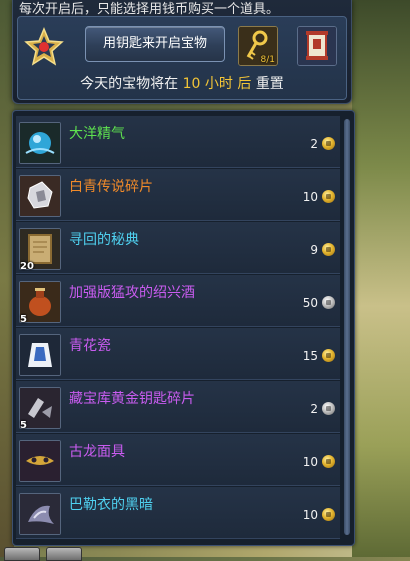 The image size is (410, 561). I want to click on list-item: 5 加强版猛攻的绍兴酒 50, so click(178, 301).